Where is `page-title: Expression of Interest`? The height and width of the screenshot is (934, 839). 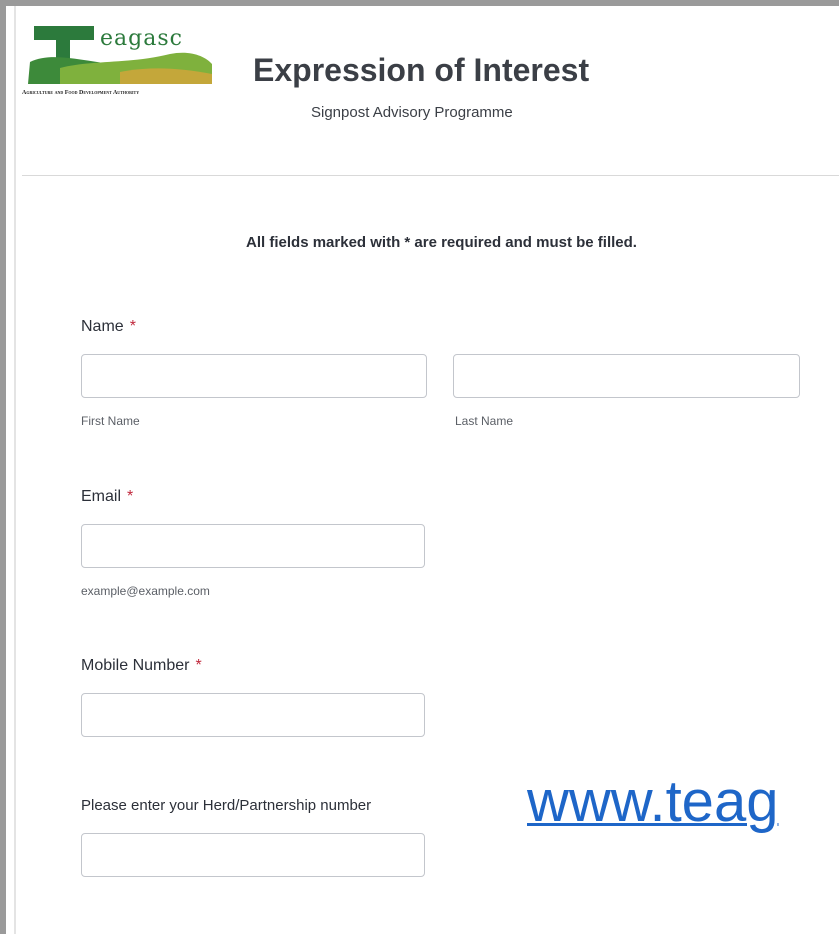 page-title: Expression of Interest is located at coordinates (421, 70).